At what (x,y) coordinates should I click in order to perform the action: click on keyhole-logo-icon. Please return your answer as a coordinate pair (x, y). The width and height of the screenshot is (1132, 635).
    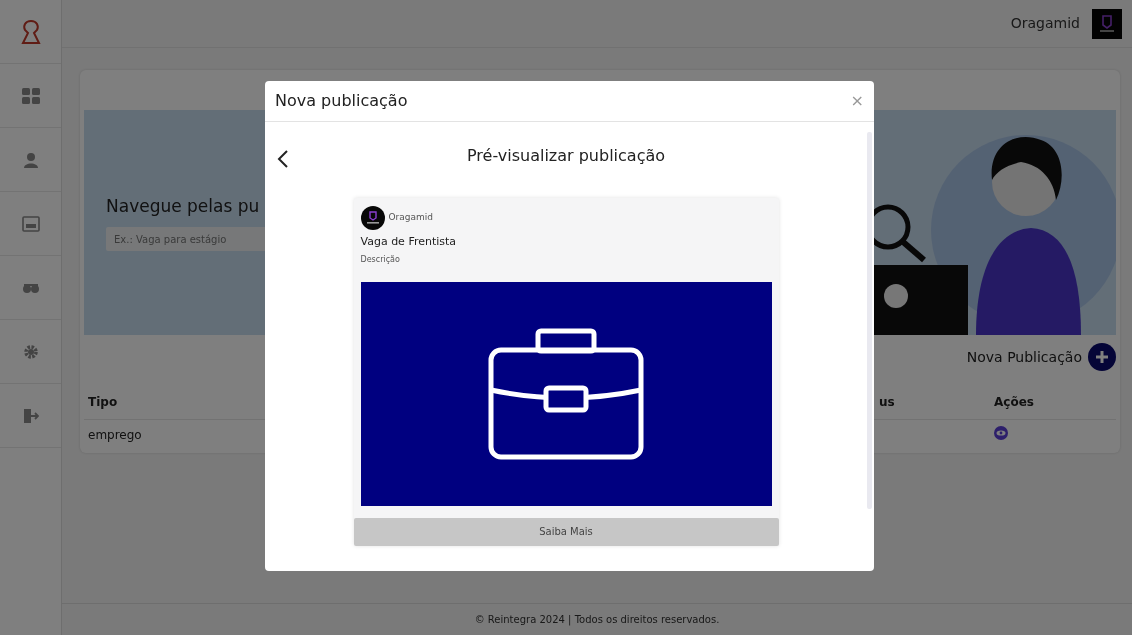
    Looking at the image, I should click on (30, 31).